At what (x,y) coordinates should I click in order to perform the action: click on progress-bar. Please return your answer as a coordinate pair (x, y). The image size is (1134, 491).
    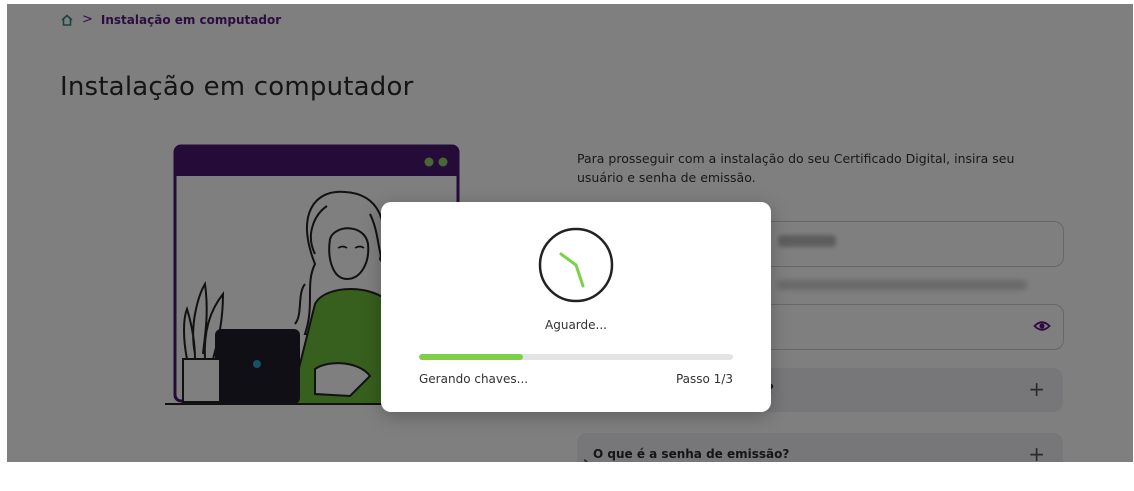
    Looking at the image, I should click on (576, 357).